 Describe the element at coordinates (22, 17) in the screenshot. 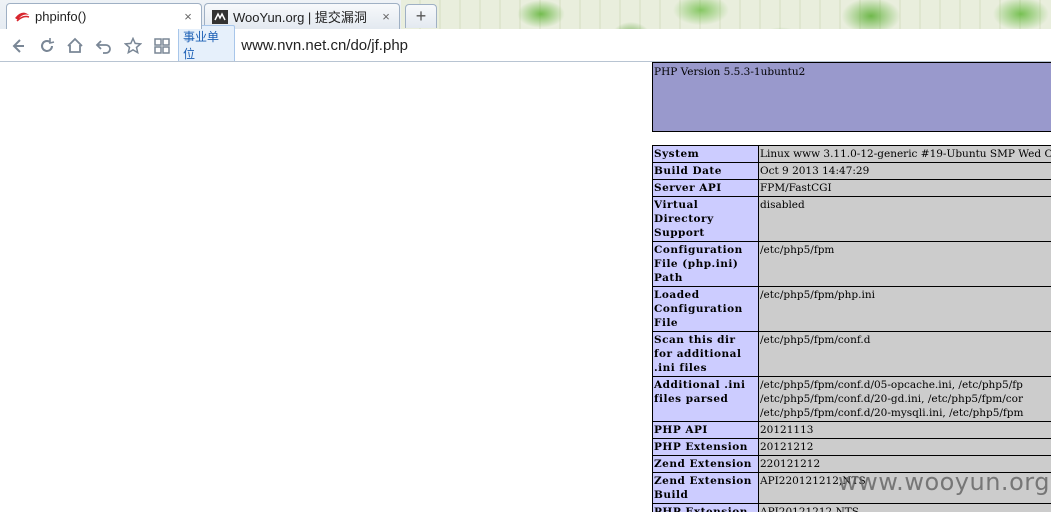

I see `browser-logo-icon` at that location.